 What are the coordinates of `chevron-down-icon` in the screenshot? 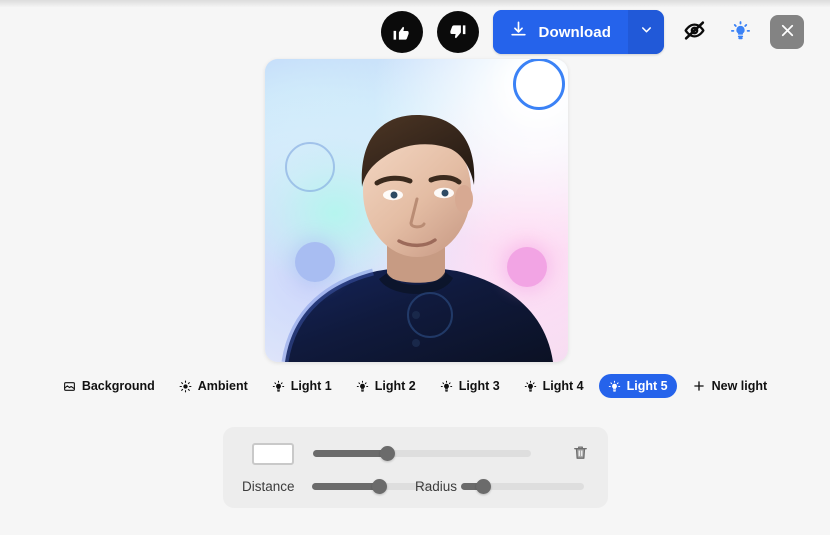 It's located at (646, 32).